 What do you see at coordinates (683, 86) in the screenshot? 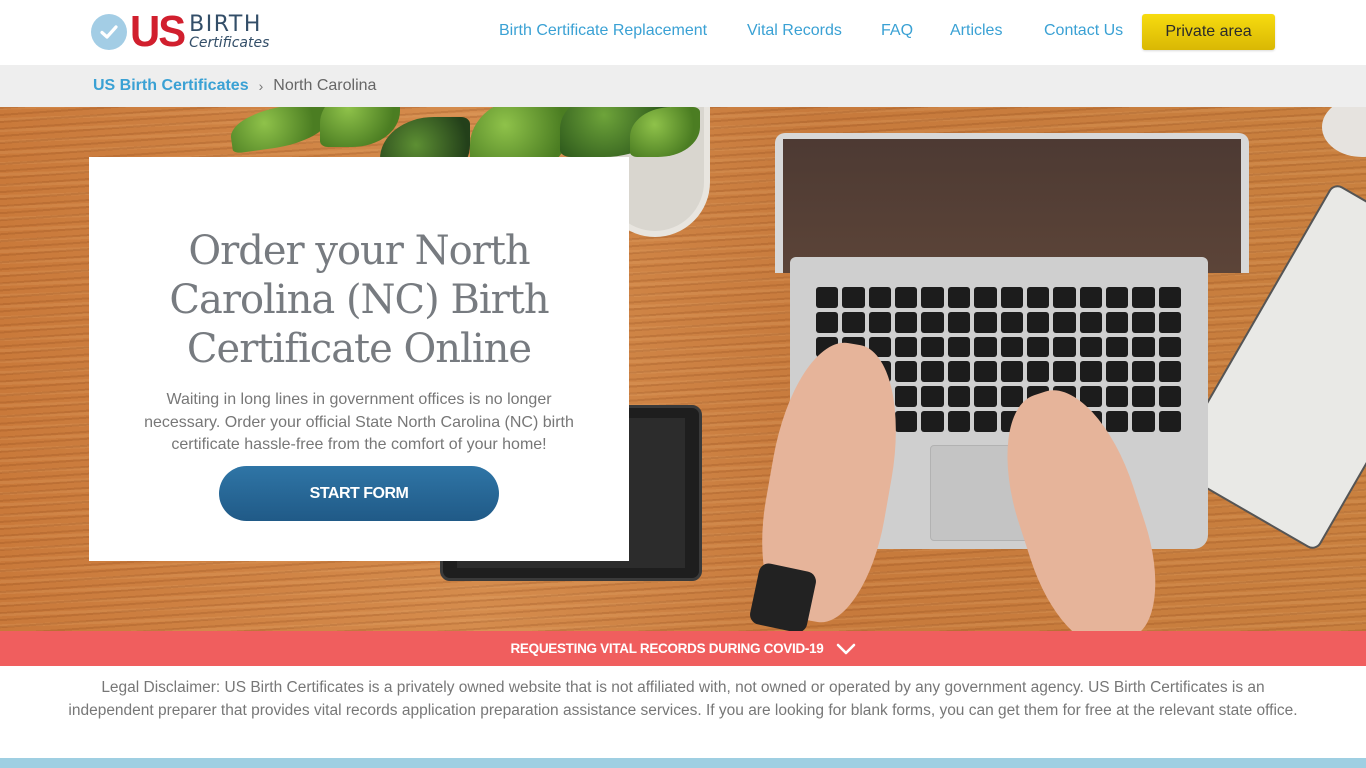
I see `breadcrumb: US Birth Certificates › North Carolina` at bounding box center [683, 86].